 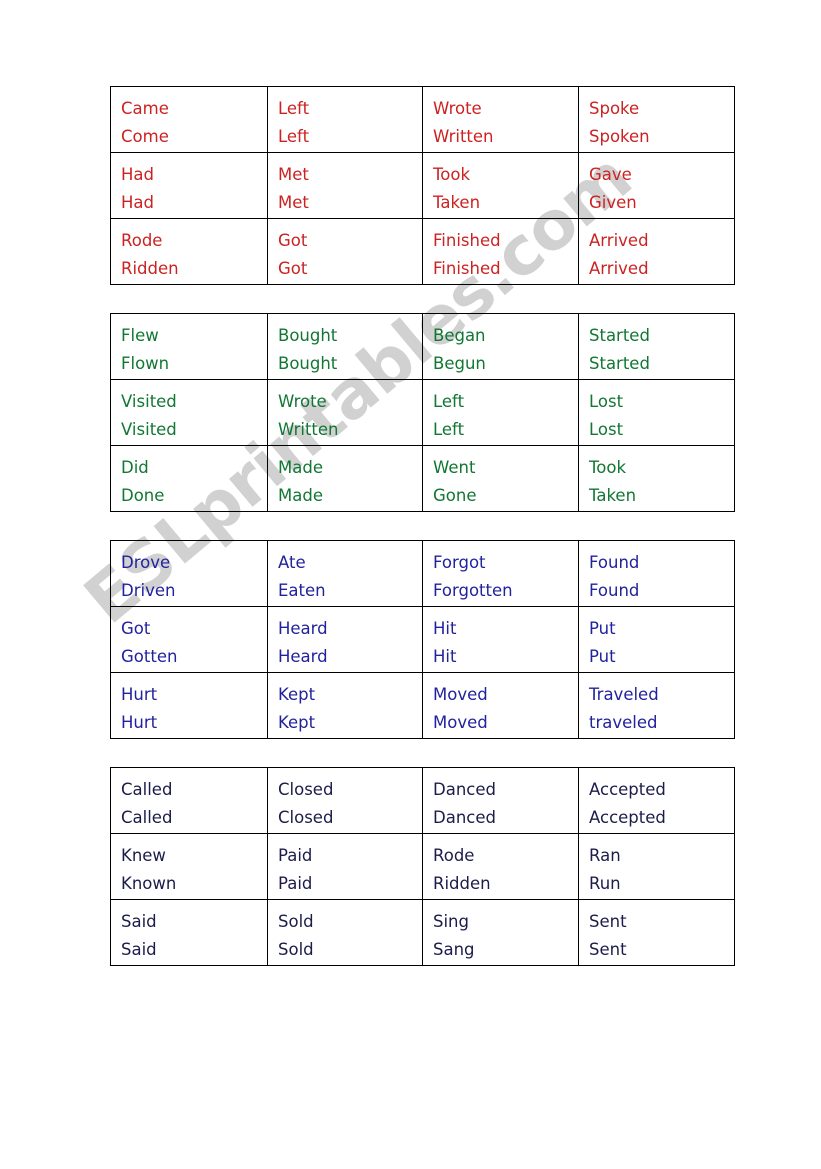 What do you see at coordinates (500, 346) in the screenshot?
I see `verb-card: Began Begun` at bounding box center [500, 346].